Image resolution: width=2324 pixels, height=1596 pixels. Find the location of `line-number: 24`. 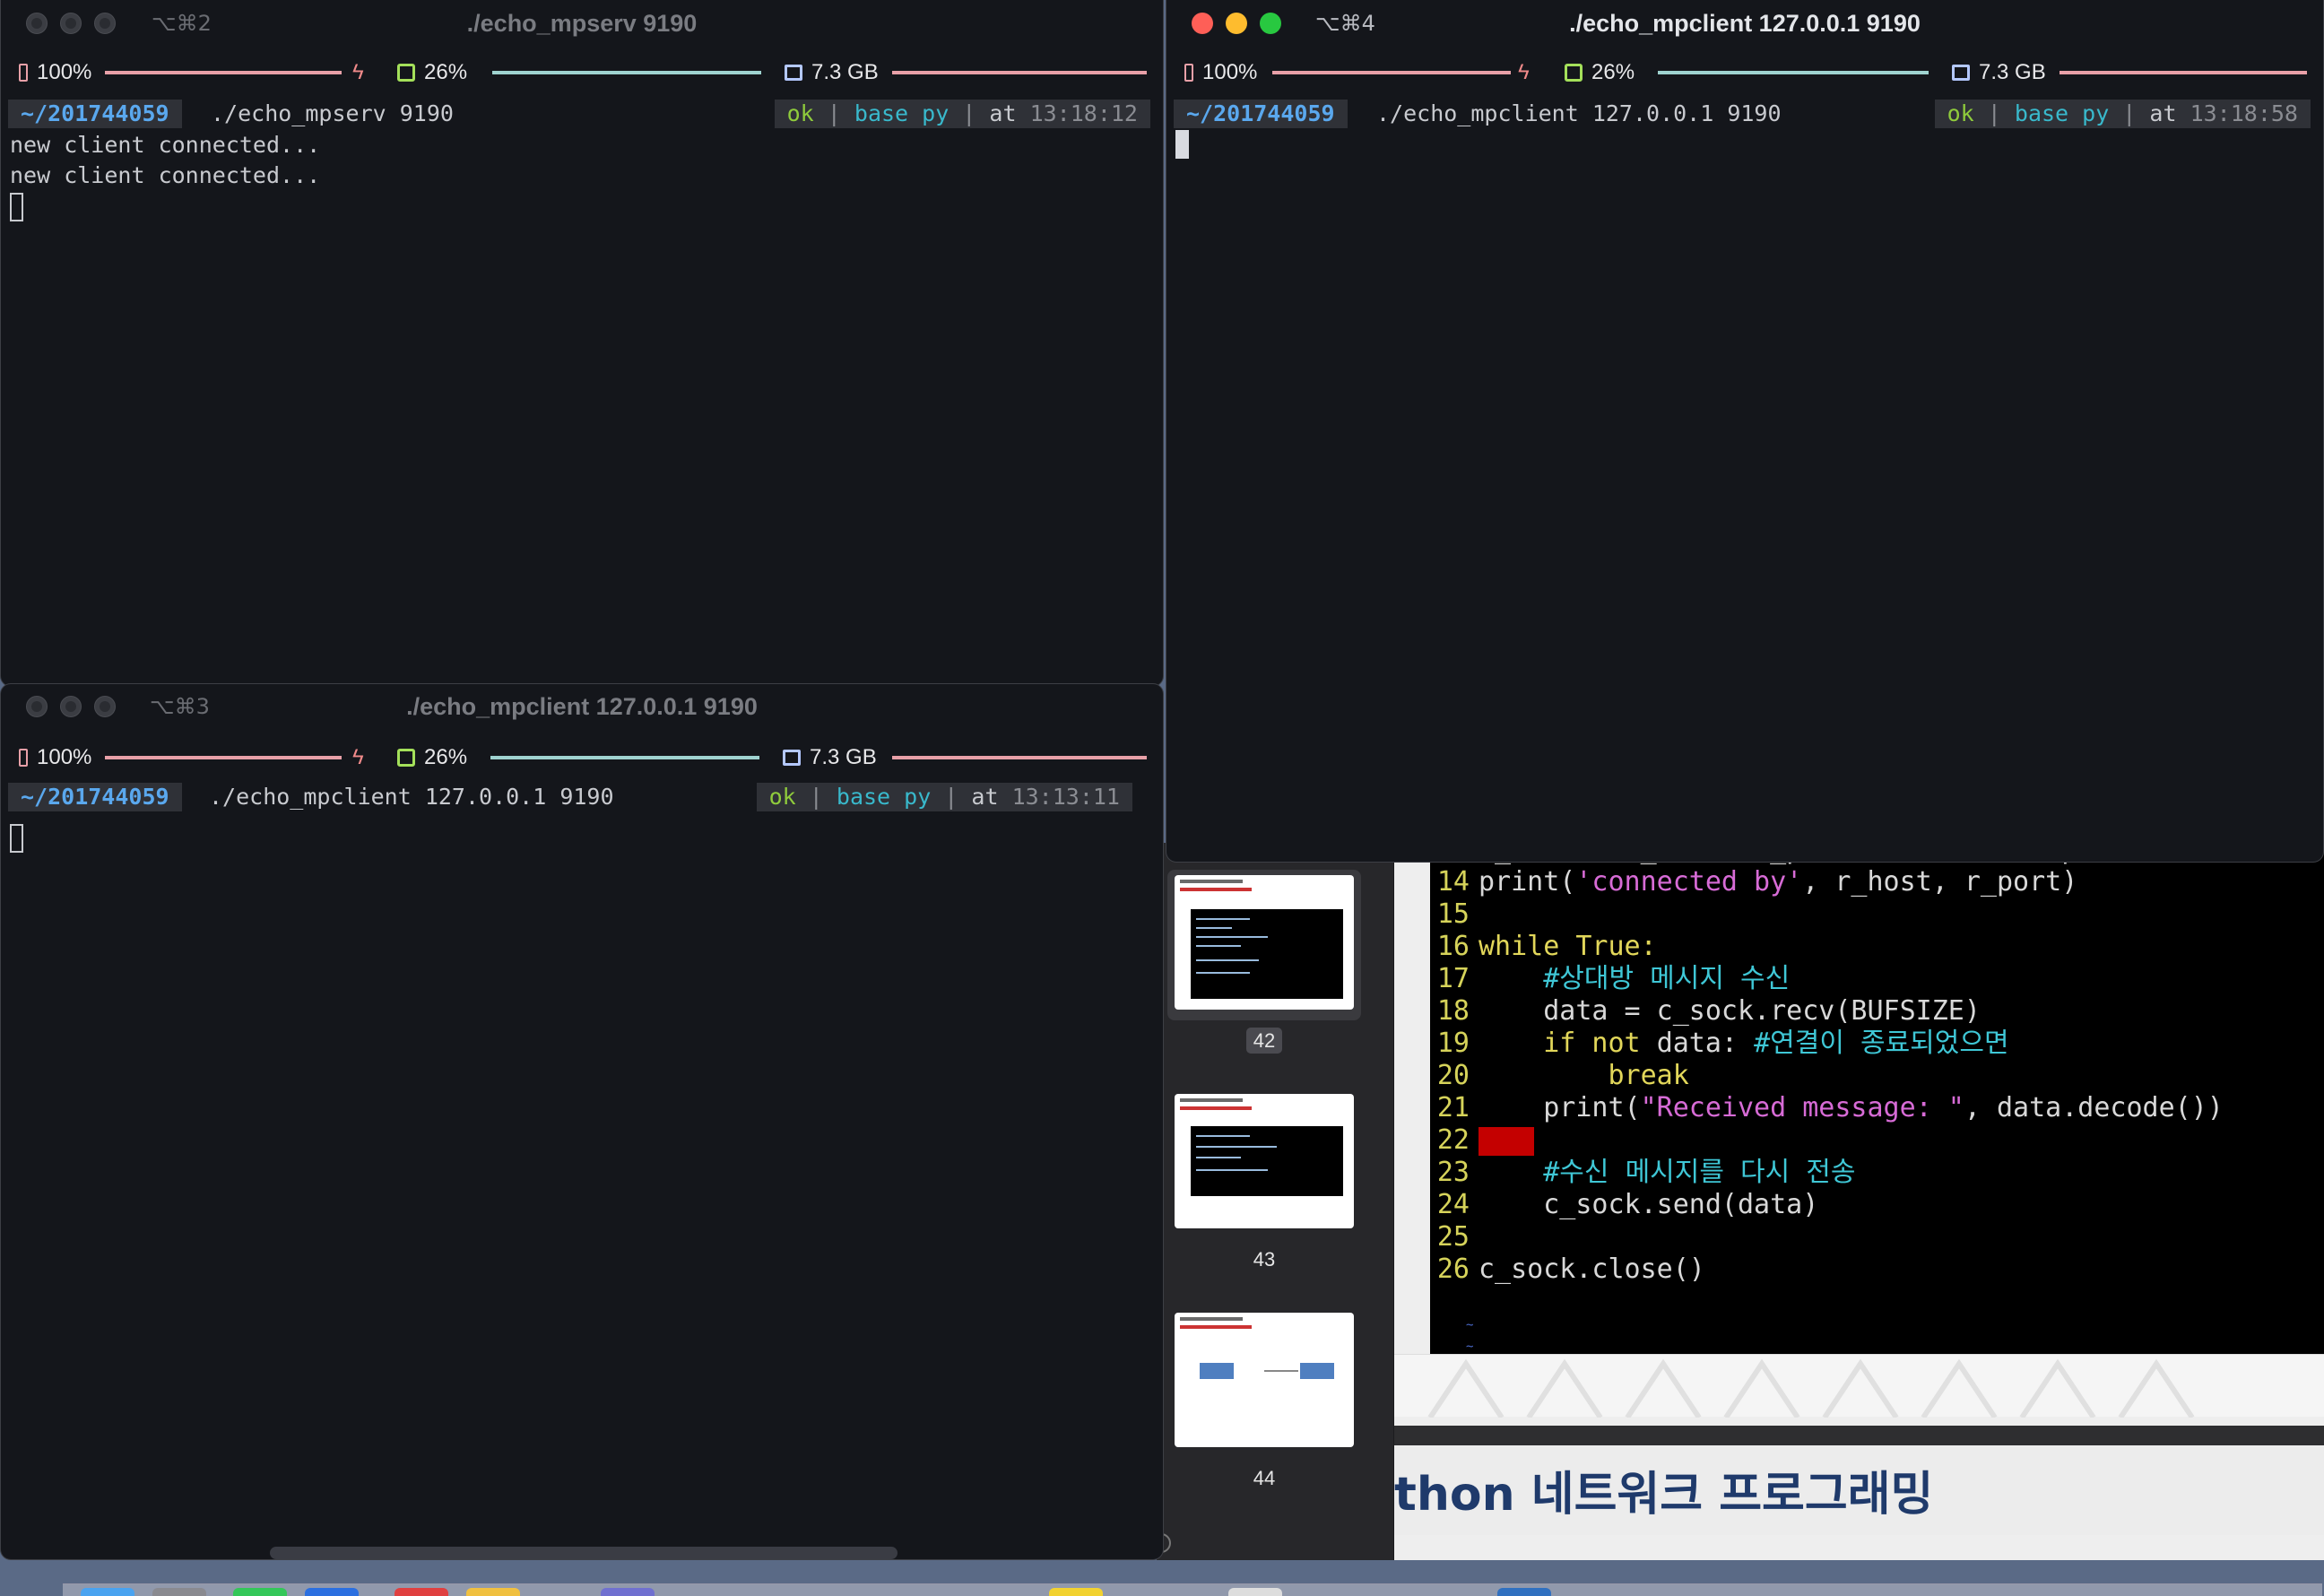

line-number: 24 is located at coordinates (1453, 1205).